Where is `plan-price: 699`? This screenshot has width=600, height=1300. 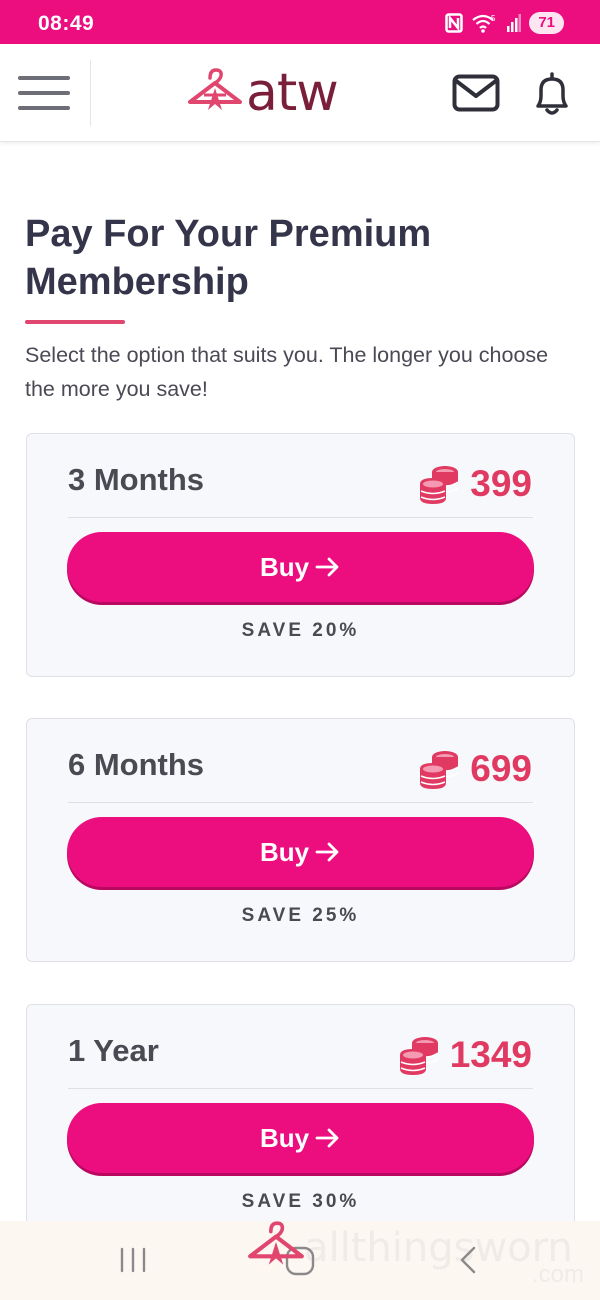
plan-price: 699 is located at coordinates (475, 769).